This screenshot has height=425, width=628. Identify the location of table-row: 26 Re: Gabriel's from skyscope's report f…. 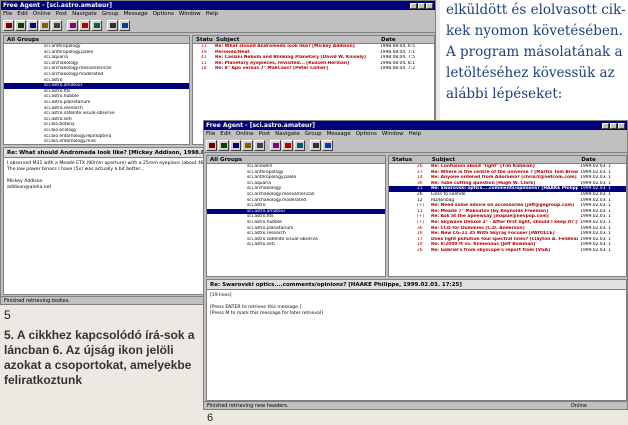
(507, 251).